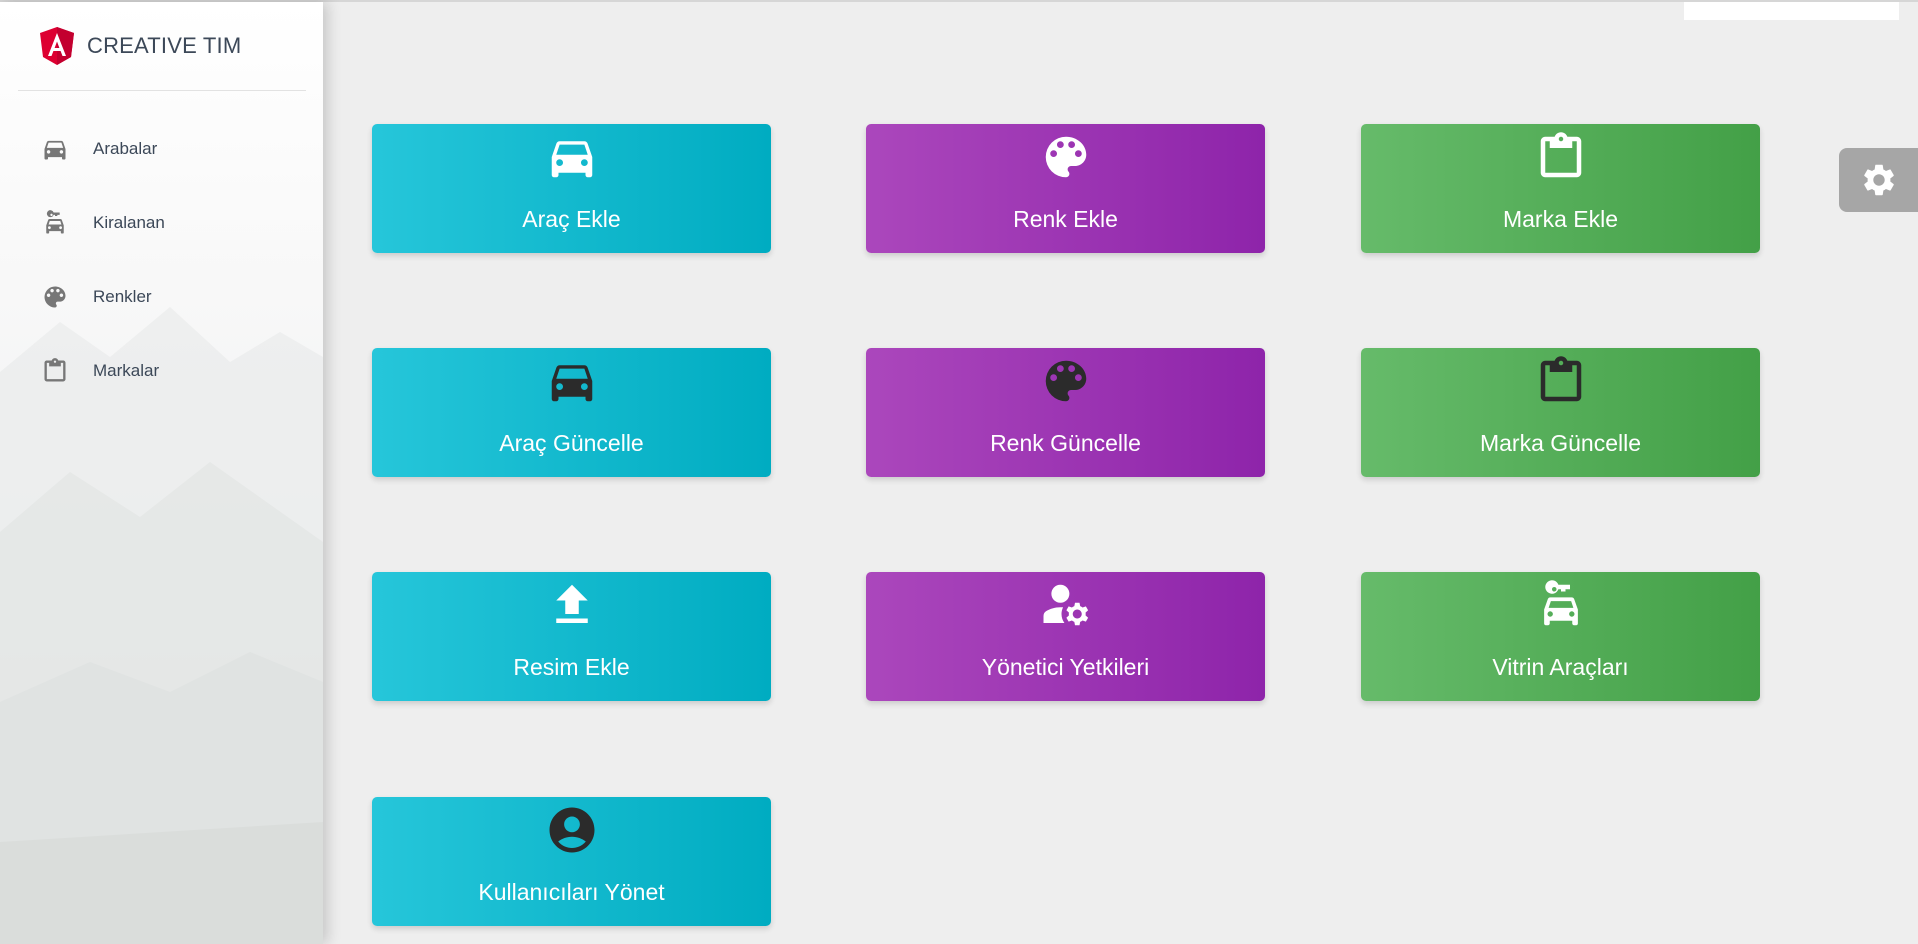  Describe the element at coordinates (161, 149) in the screenshot. I see `sidebar-item-arabalar: Arabalar` at that location.